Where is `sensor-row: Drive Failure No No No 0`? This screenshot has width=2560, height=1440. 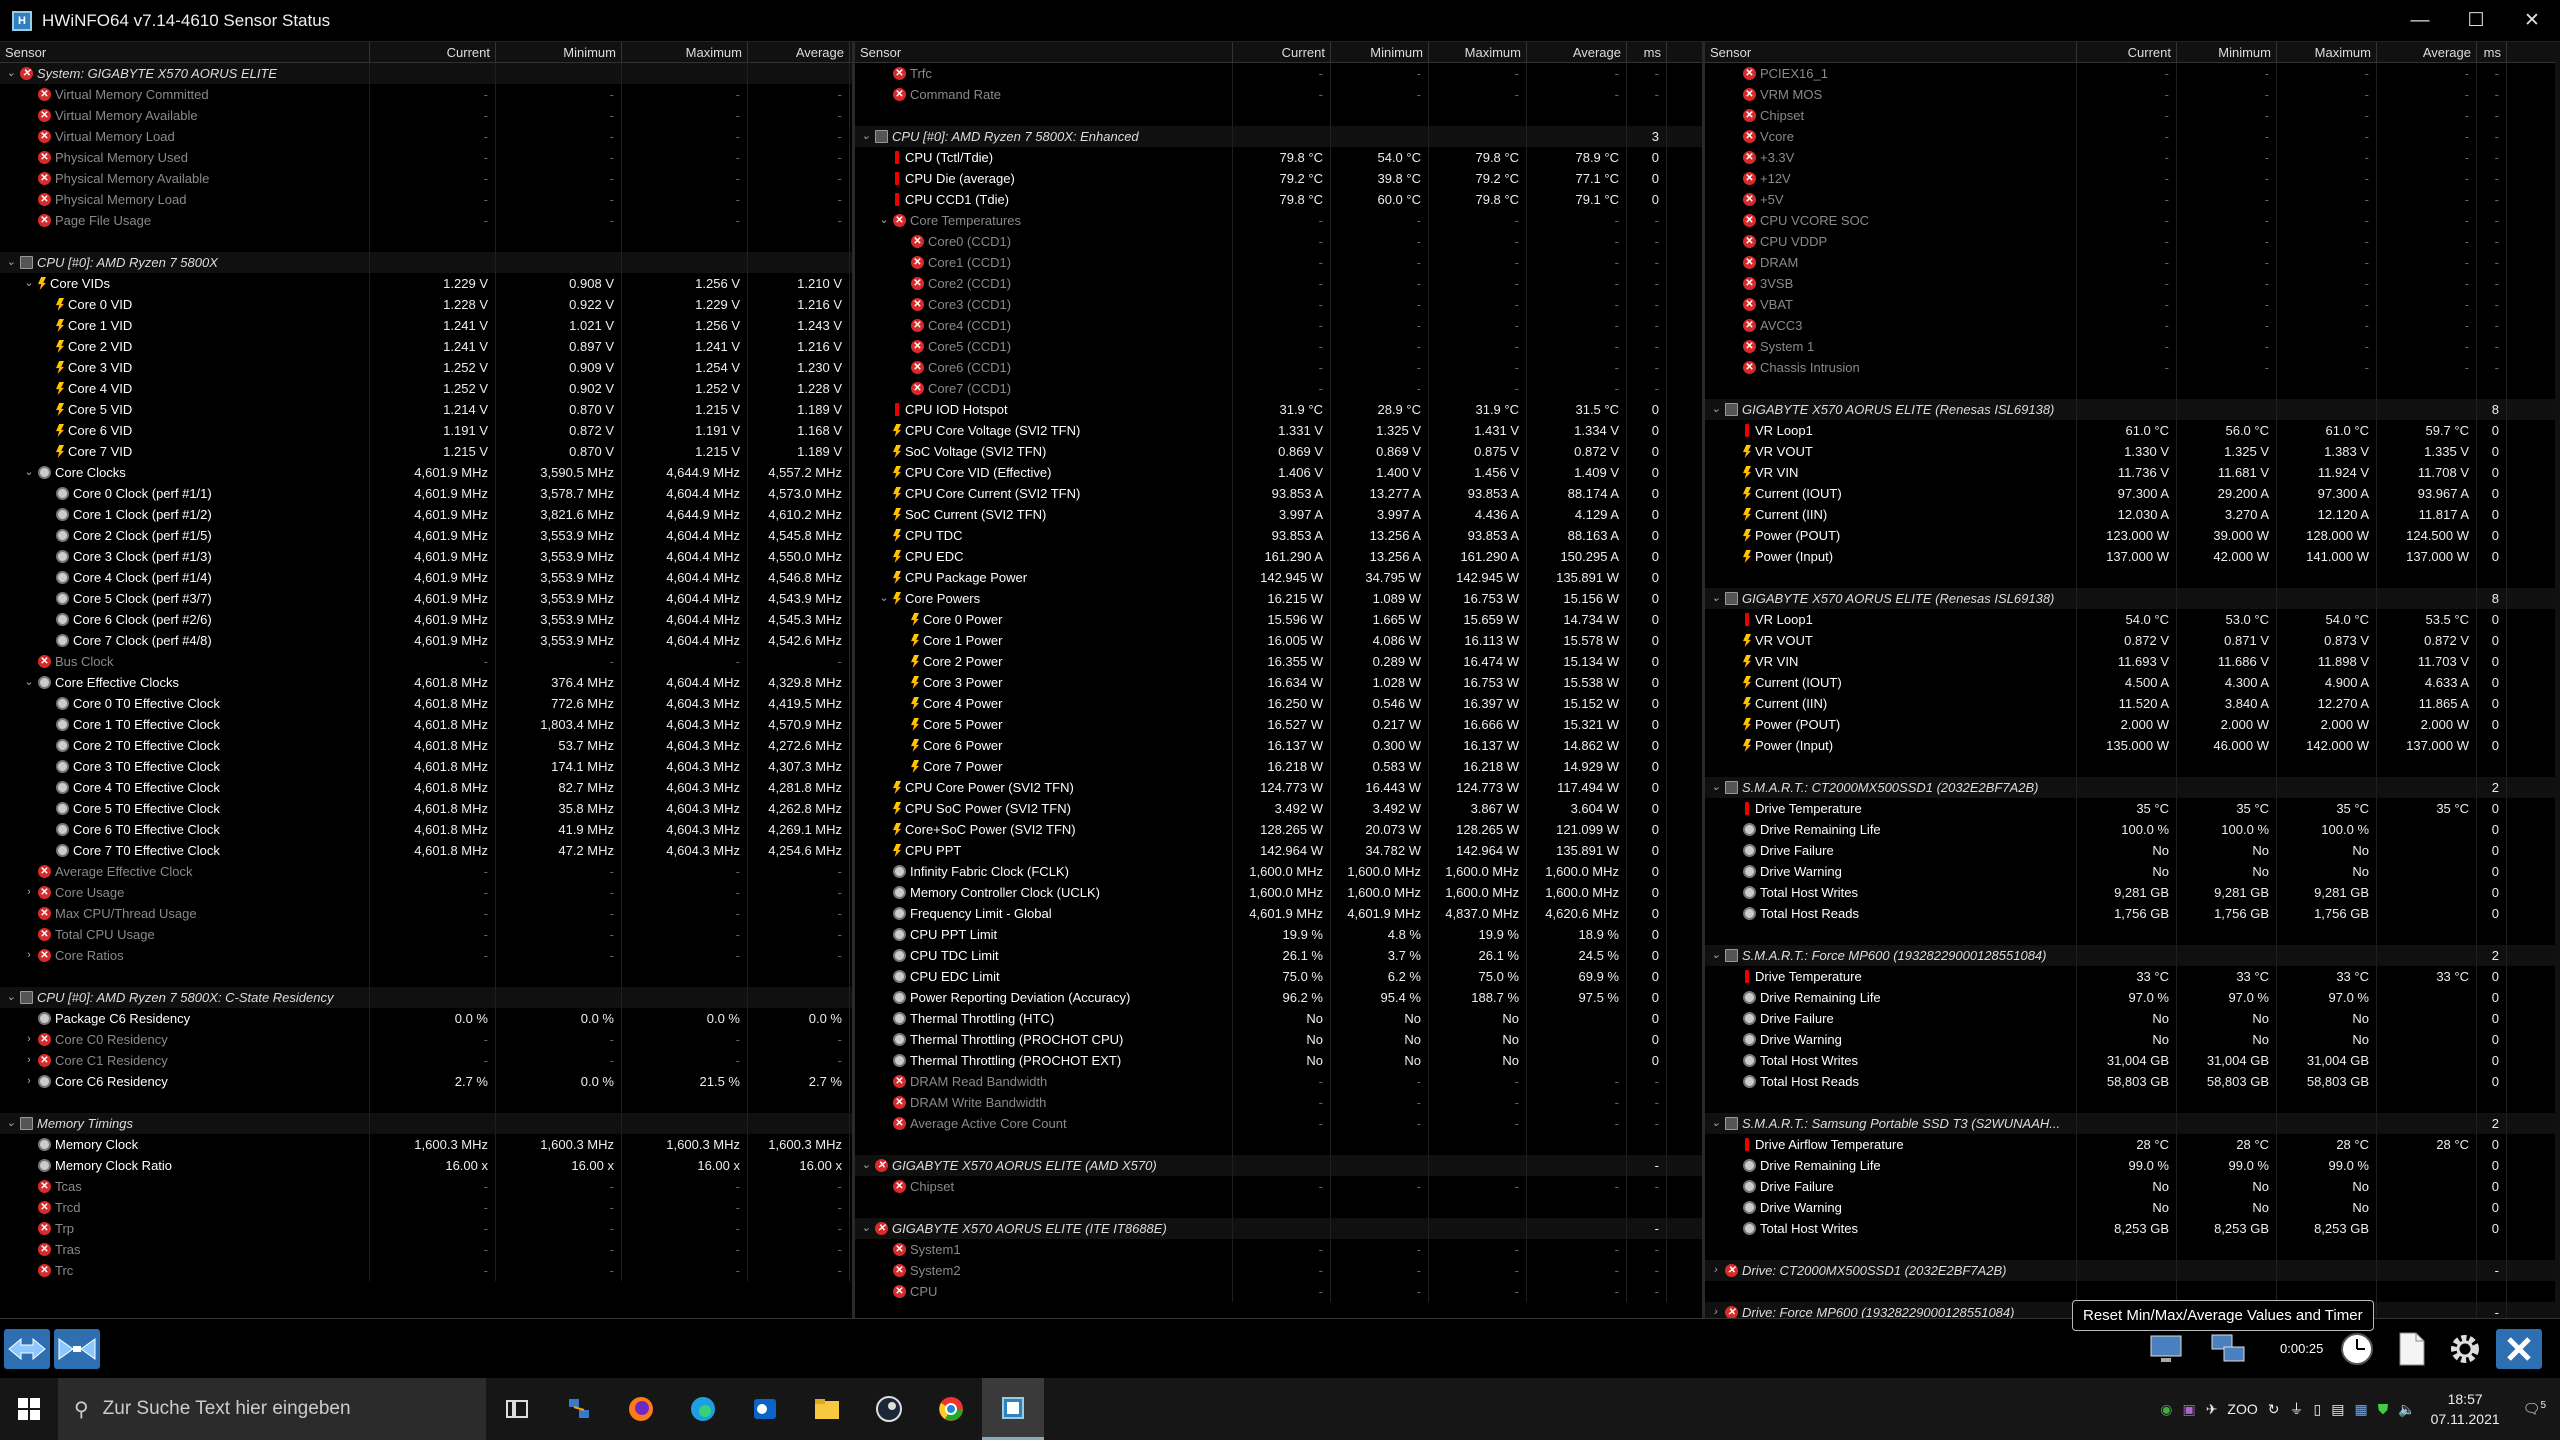
sensor-row: Drive Failure No No No 0 is located at coordinates (2132, 1186).